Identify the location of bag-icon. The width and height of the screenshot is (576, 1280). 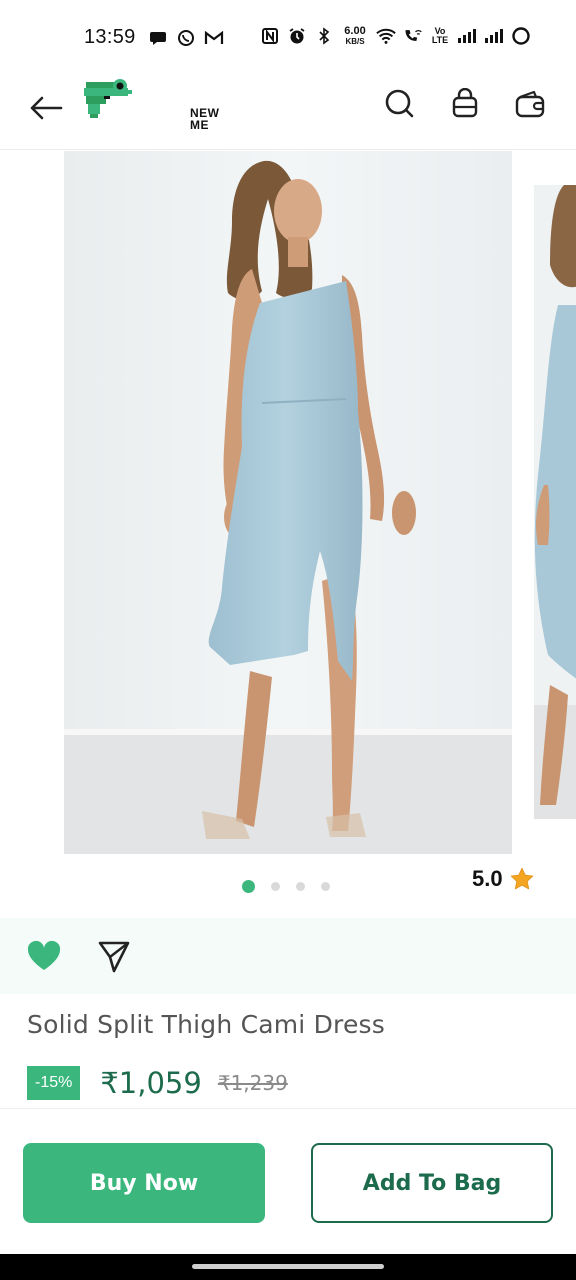
(465, 103).